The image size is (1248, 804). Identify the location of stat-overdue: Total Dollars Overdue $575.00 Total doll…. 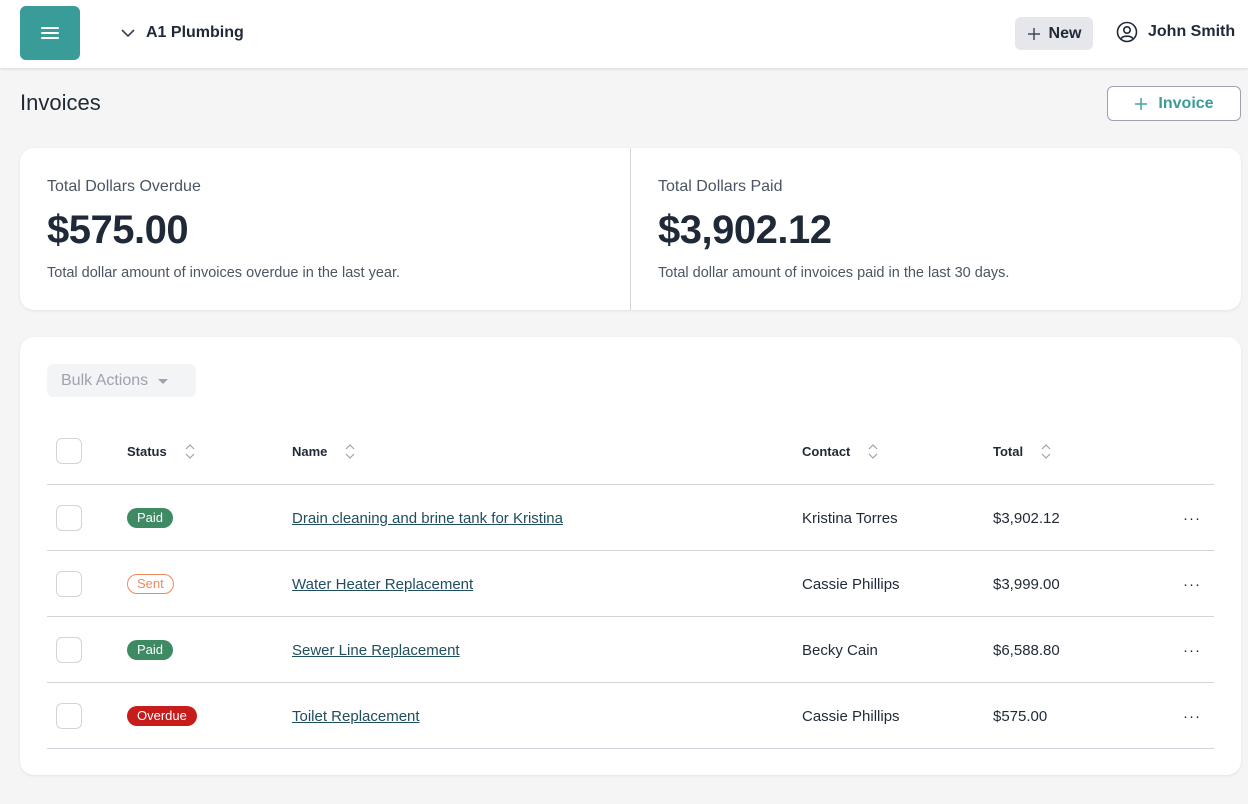
(325, 229).